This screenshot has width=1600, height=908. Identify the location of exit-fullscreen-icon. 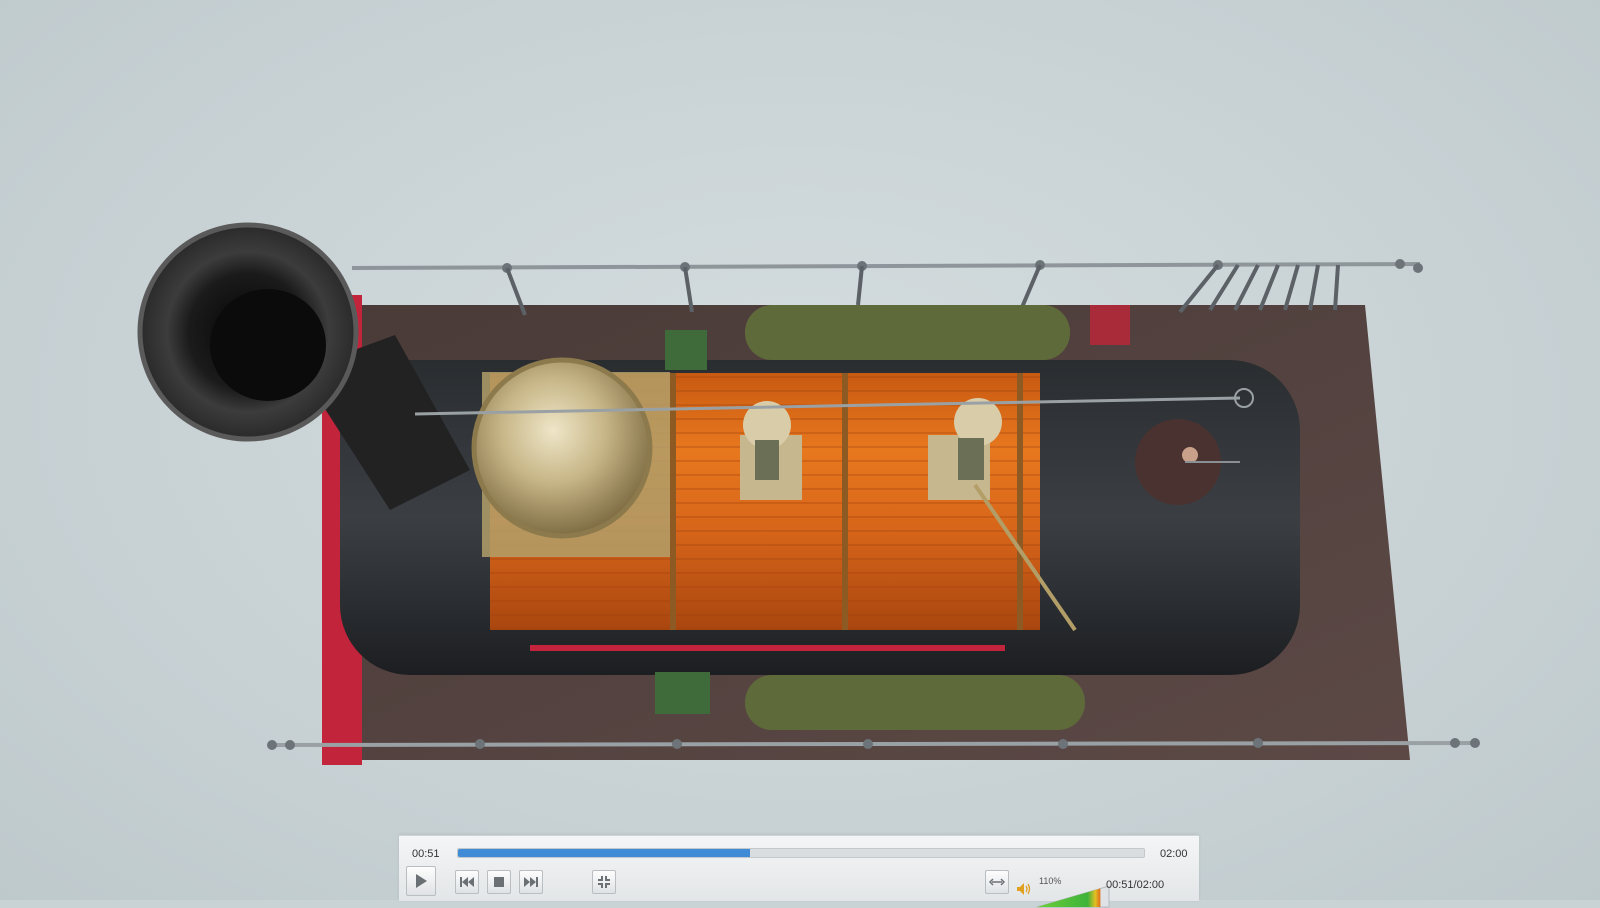
(604, 882).